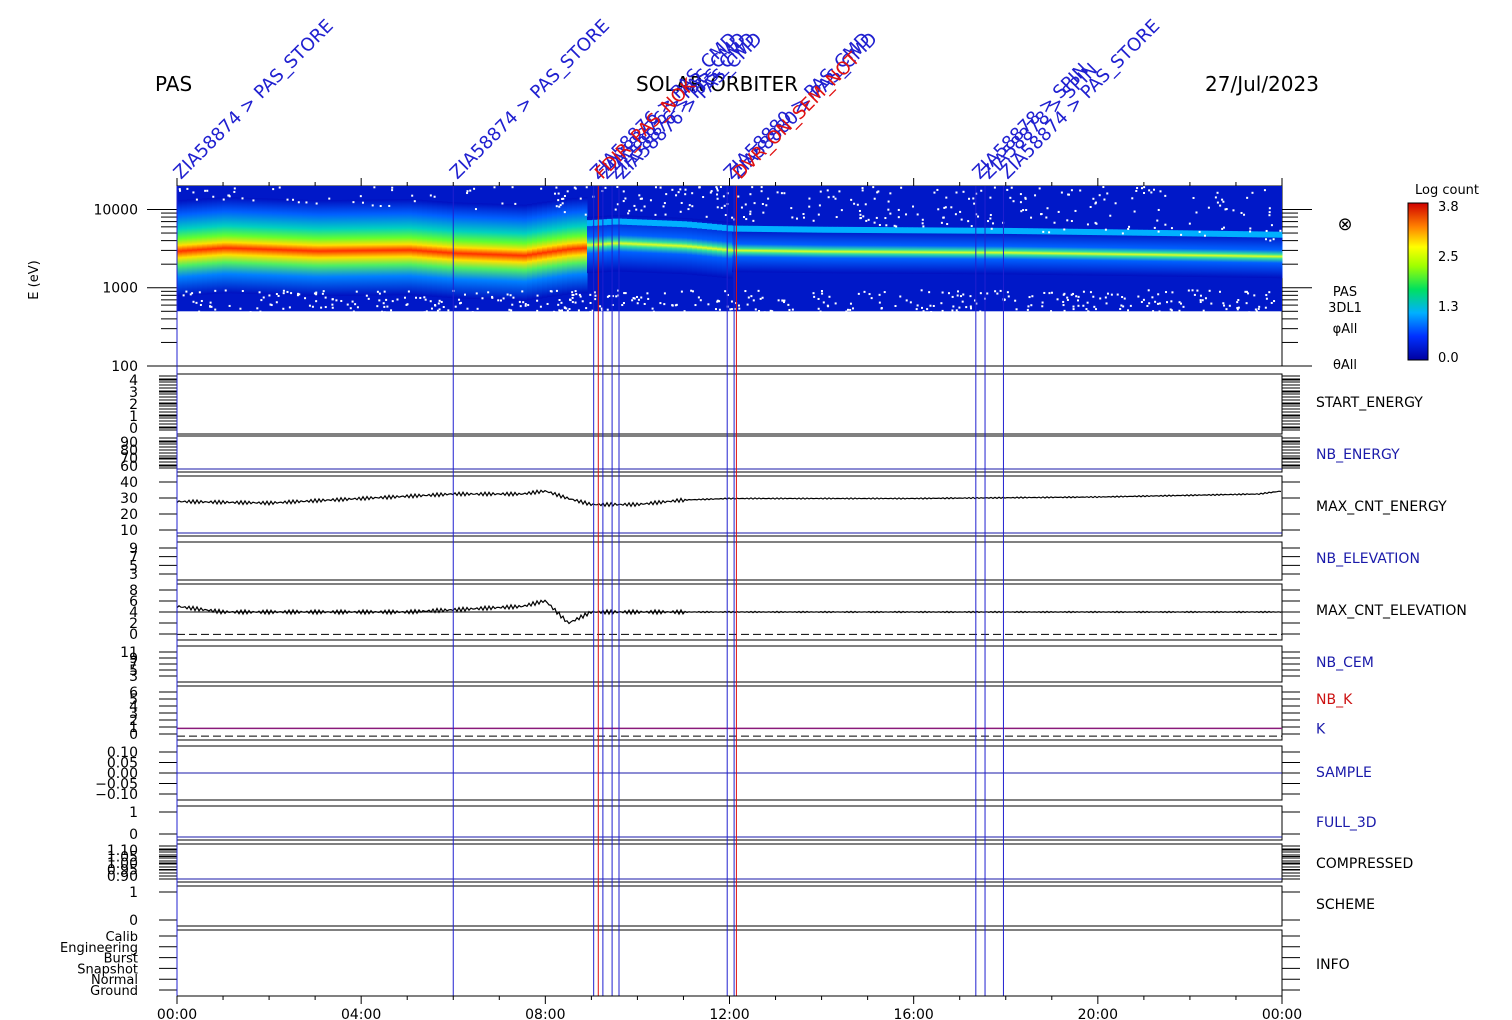  What do you see at coordinates (1448, 283) in the screenshot?
I see `colorbar-ticks: 3.8 2.5 1.3 0.0` at bounding box center [1448, 283].